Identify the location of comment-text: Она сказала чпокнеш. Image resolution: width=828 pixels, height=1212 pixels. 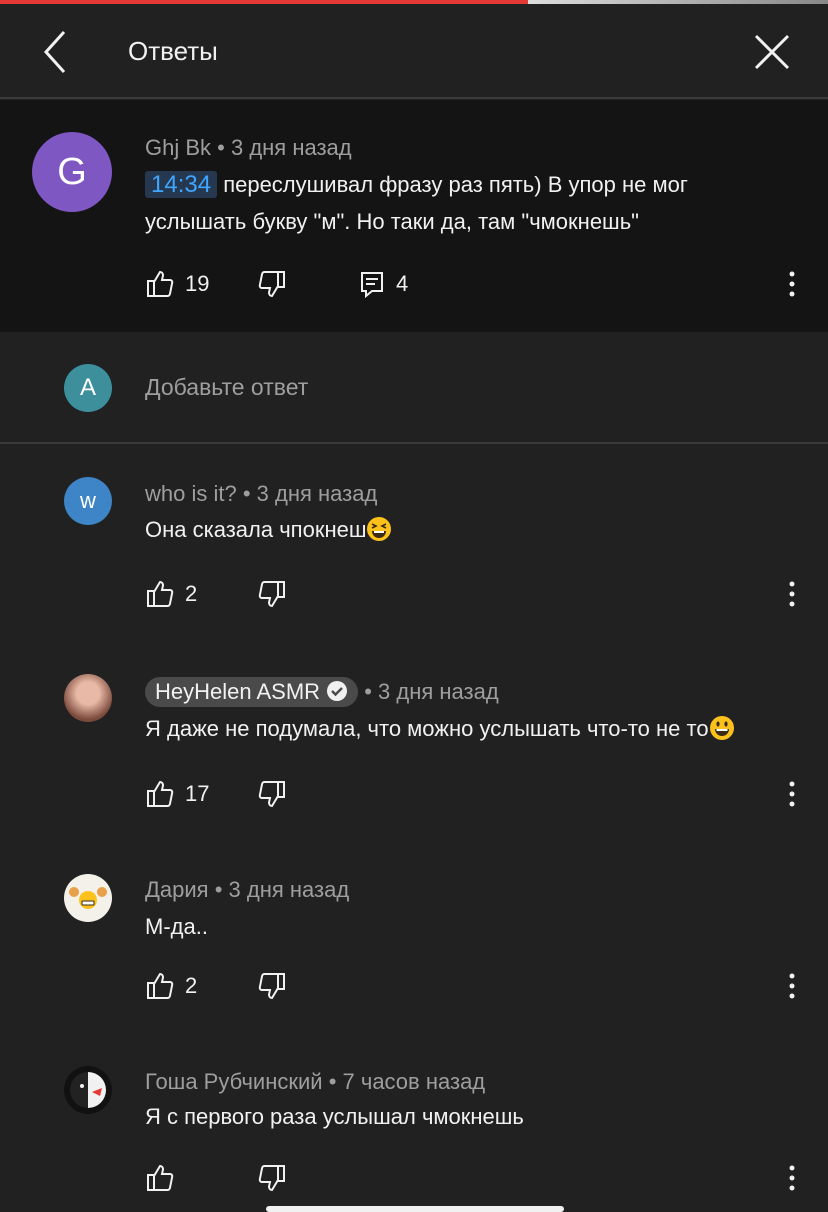
(268, 529).